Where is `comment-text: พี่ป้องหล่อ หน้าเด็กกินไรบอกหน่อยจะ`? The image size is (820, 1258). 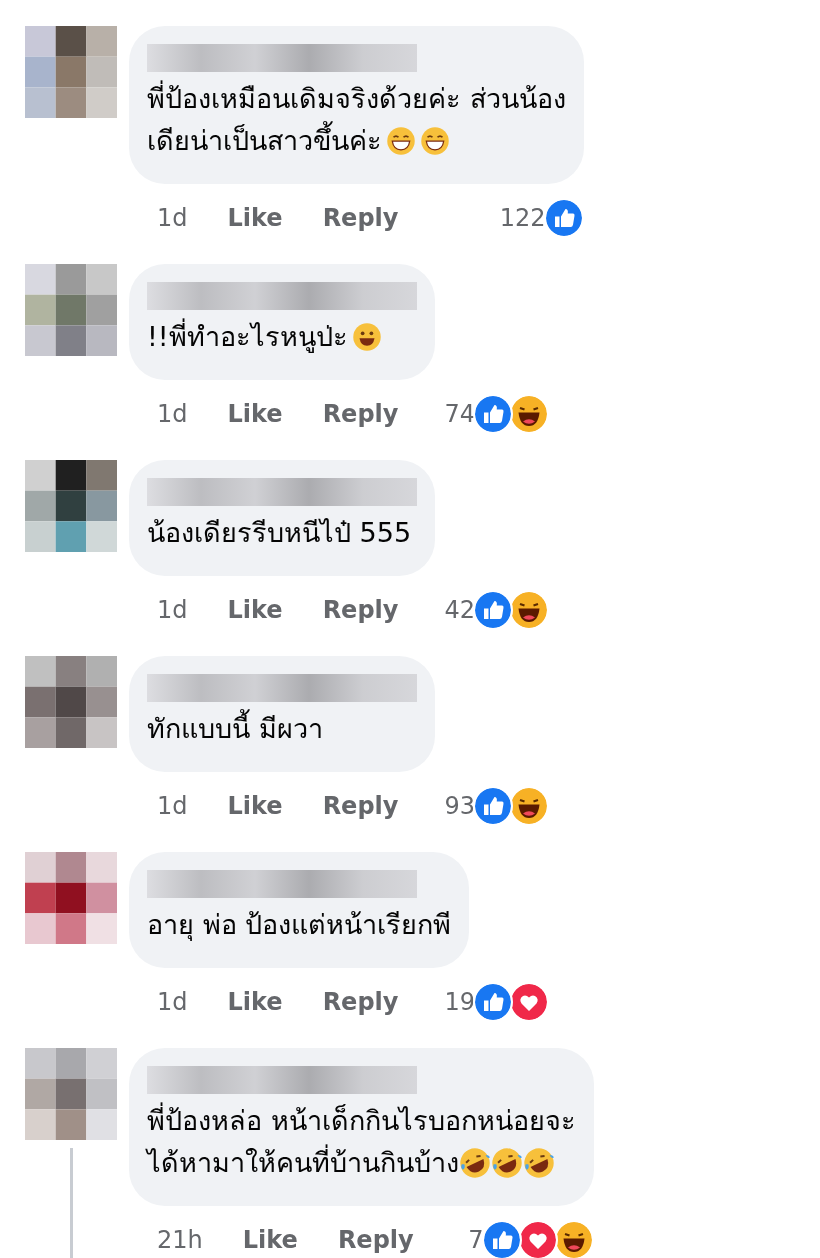 comment-text: พี่ป้องหล่อ หน้าเด็กกินไรบอกหน่อยจะ is located at coordinates (361, 1121).